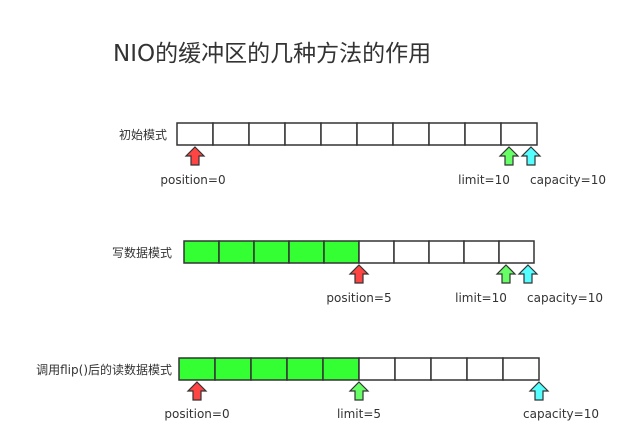 The height and width of the screenshot is (446, 631). What do you see at coordinates (358, 298) in the screenshot?
I see `position-label: position=5` at bounding box center [358, 298].